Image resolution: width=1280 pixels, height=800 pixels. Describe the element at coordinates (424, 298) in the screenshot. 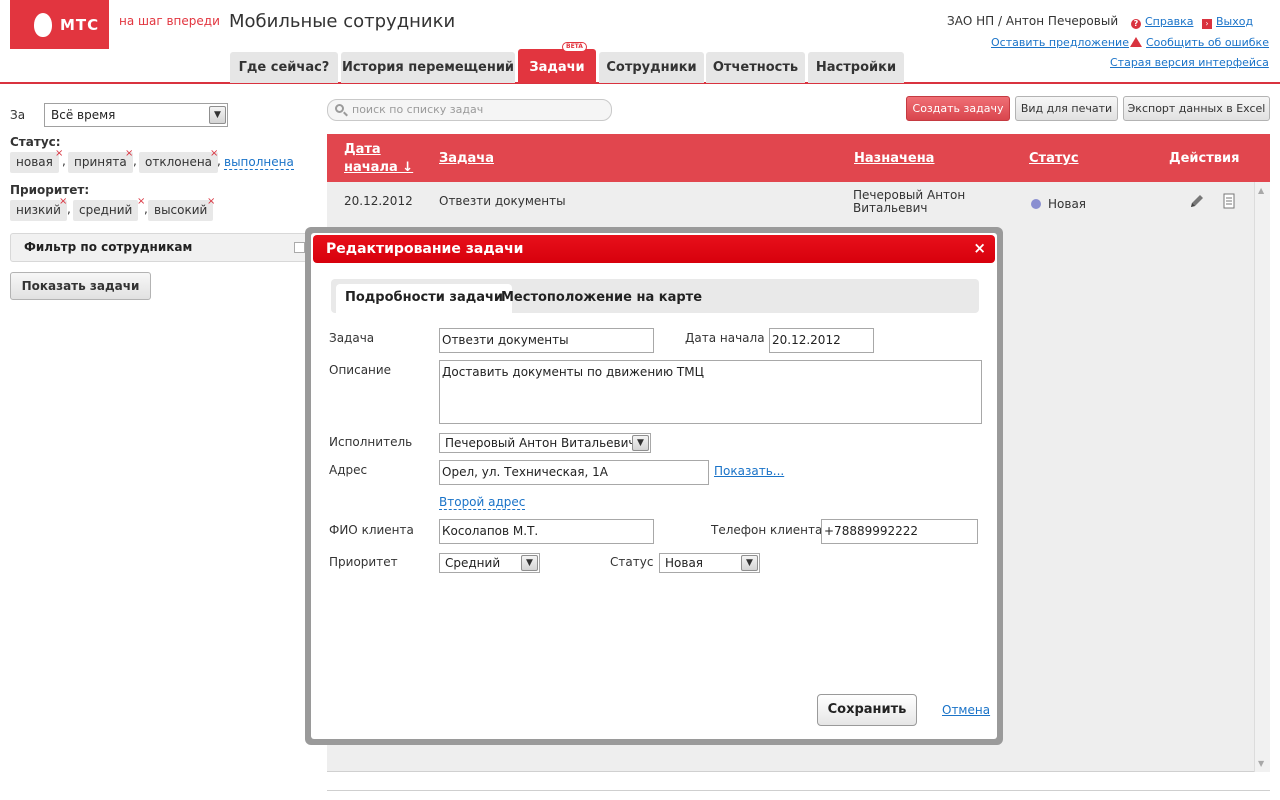

I see `tab-task-details: Подробности задачи` at that location.